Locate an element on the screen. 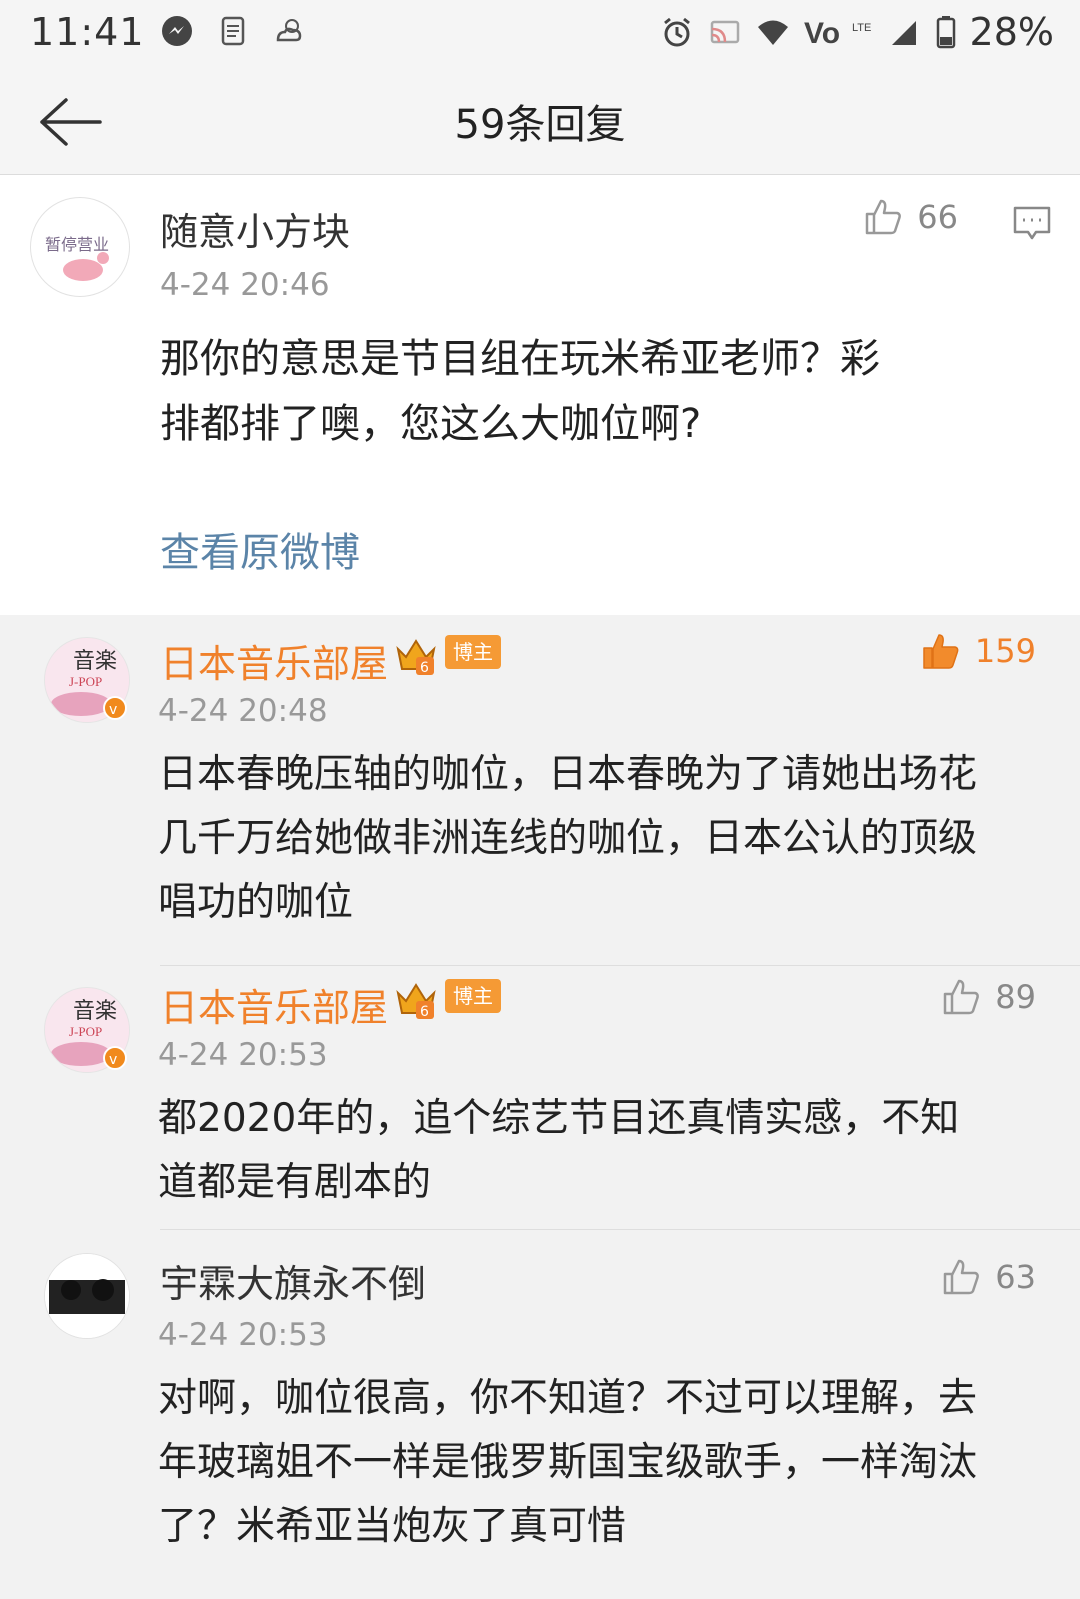  reply-text: 都2020年的，追个综艺节目还真情实感，不知 道都是有剧本的 is located at coordinates (603, 1151).